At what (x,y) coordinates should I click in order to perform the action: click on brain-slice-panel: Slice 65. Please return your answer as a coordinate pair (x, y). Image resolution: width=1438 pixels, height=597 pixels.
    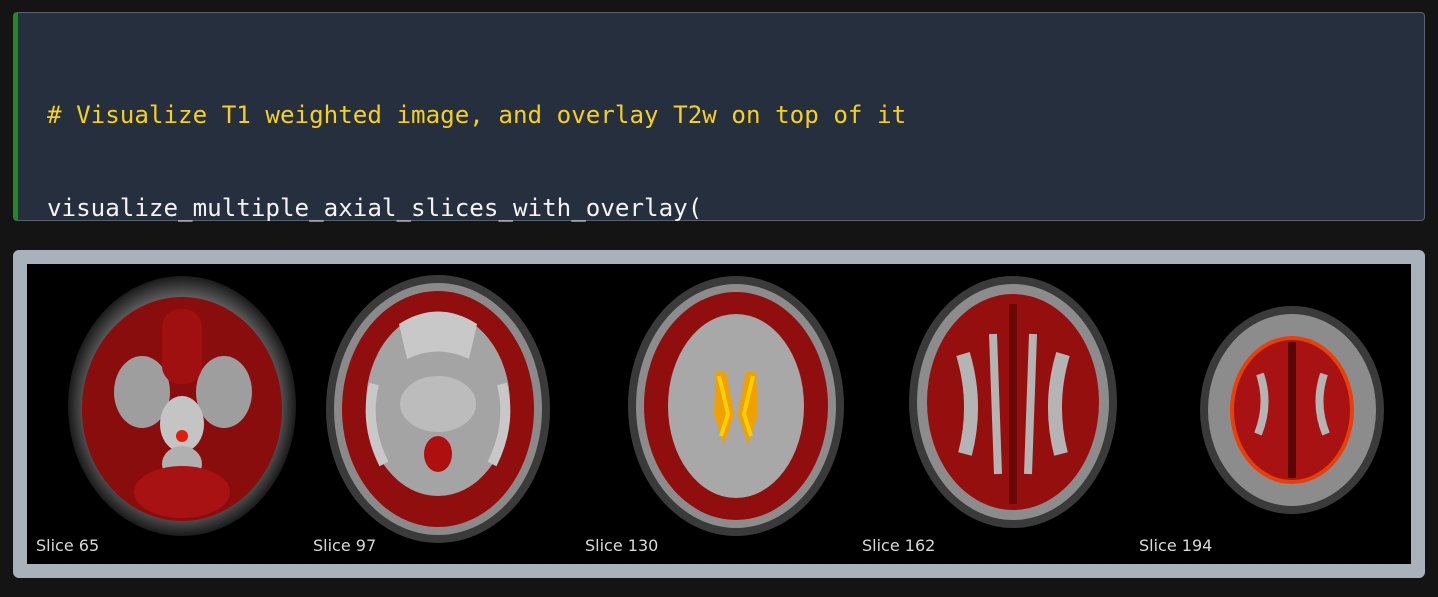
    Looking at the image, I should click on (165, 414).